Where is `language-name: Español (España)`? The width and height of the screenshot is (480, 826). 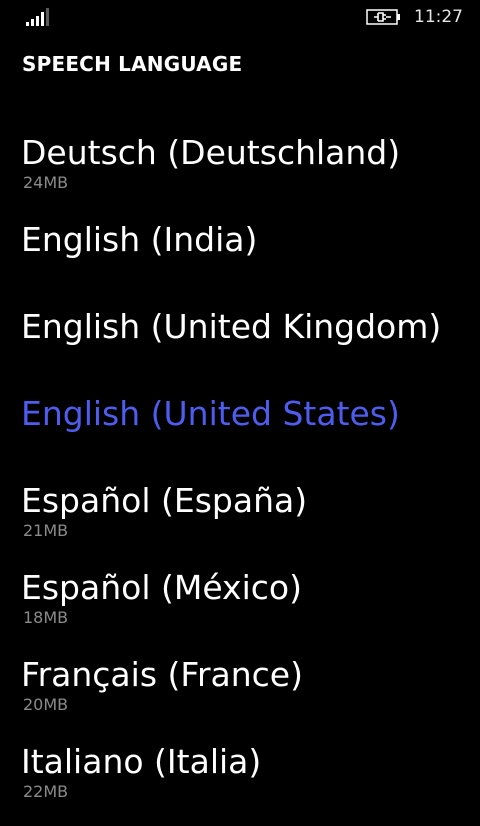
language-name: Español (España) is located at coordinates (164, 500).